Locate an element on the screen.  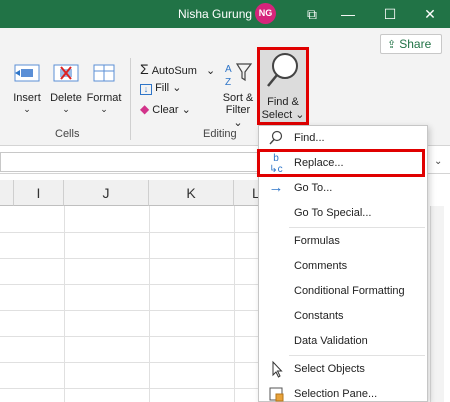
ribbon-display-options-icon: ⧉ is located at coordinates (312, 14).